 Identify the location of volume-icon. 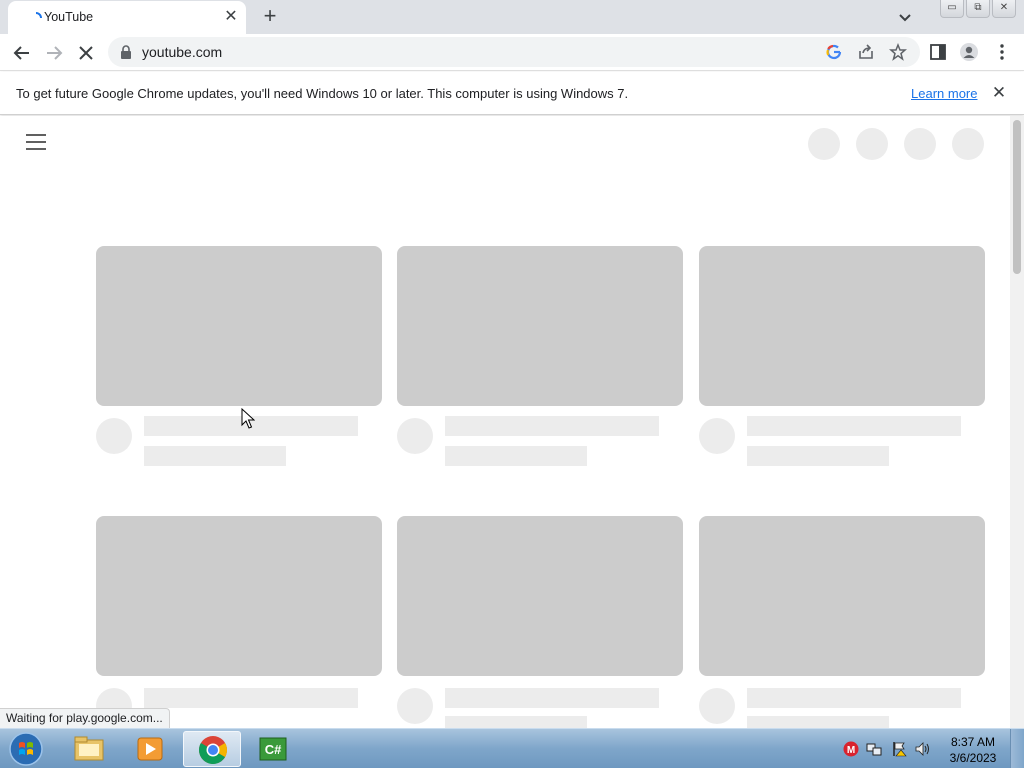
(922, 749).